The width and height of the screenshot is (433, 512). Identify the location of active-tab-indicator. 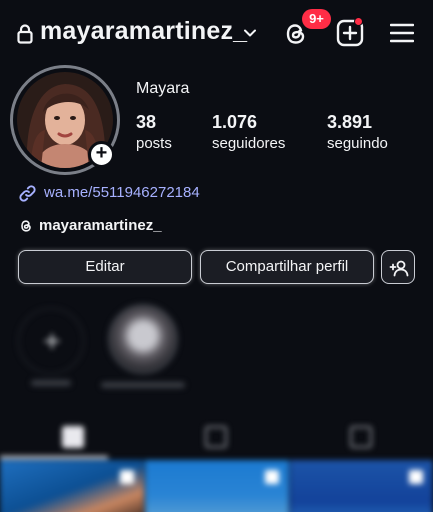
(54, 457).